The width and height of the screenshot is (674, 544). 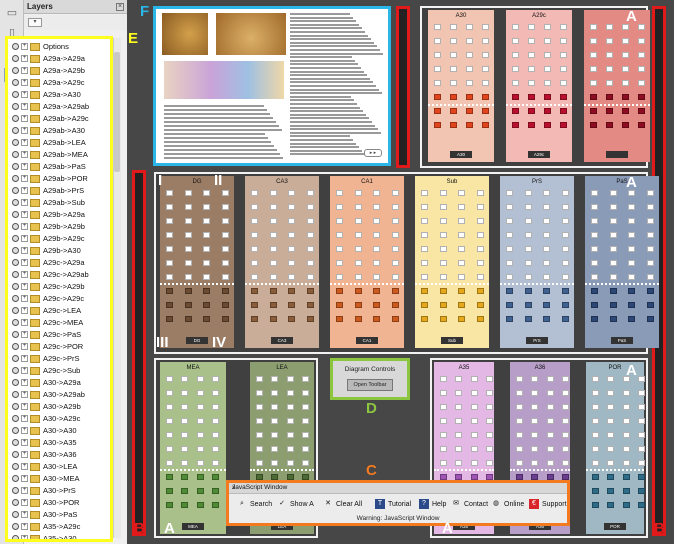 What do you see at coordinates (342, 505) in the screenshot?
I see `clear-all-button: ✕ Clear All` at bounding box center [342, 505].